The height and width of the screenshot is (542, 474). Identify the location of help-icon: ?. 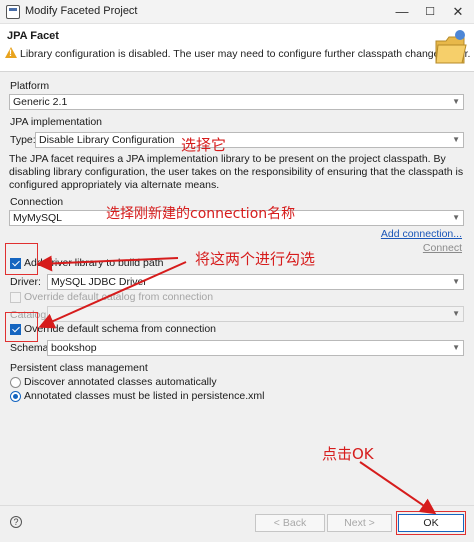
(16, 522).